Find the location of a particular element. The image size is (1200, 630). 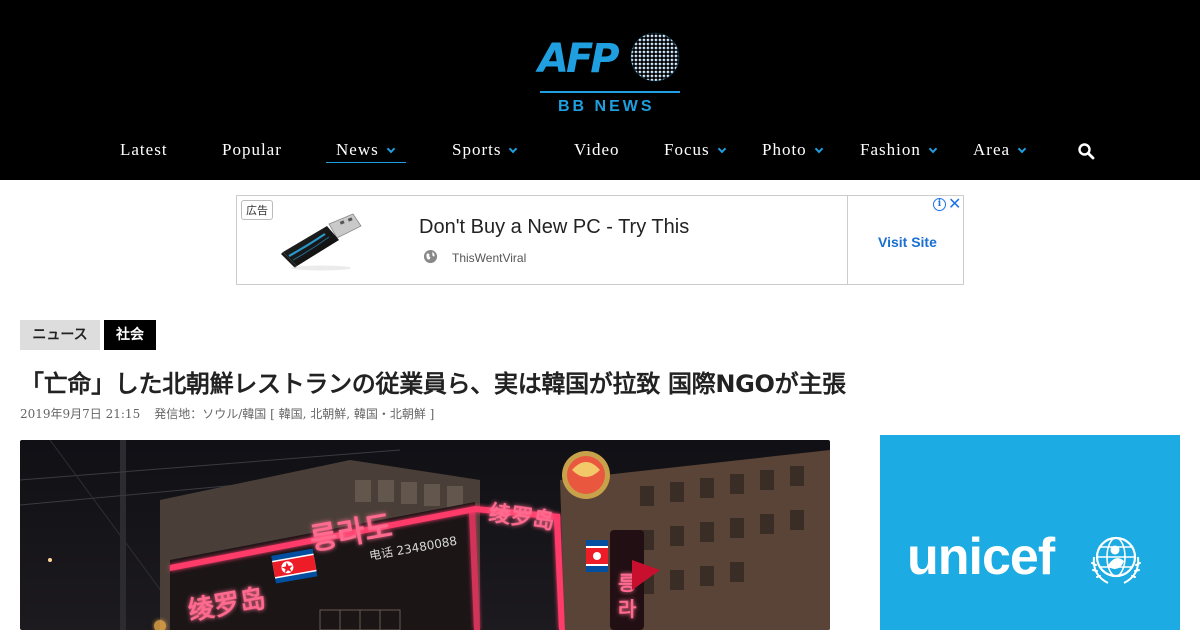

nav-video: Video is located at coordinates (597, 150).